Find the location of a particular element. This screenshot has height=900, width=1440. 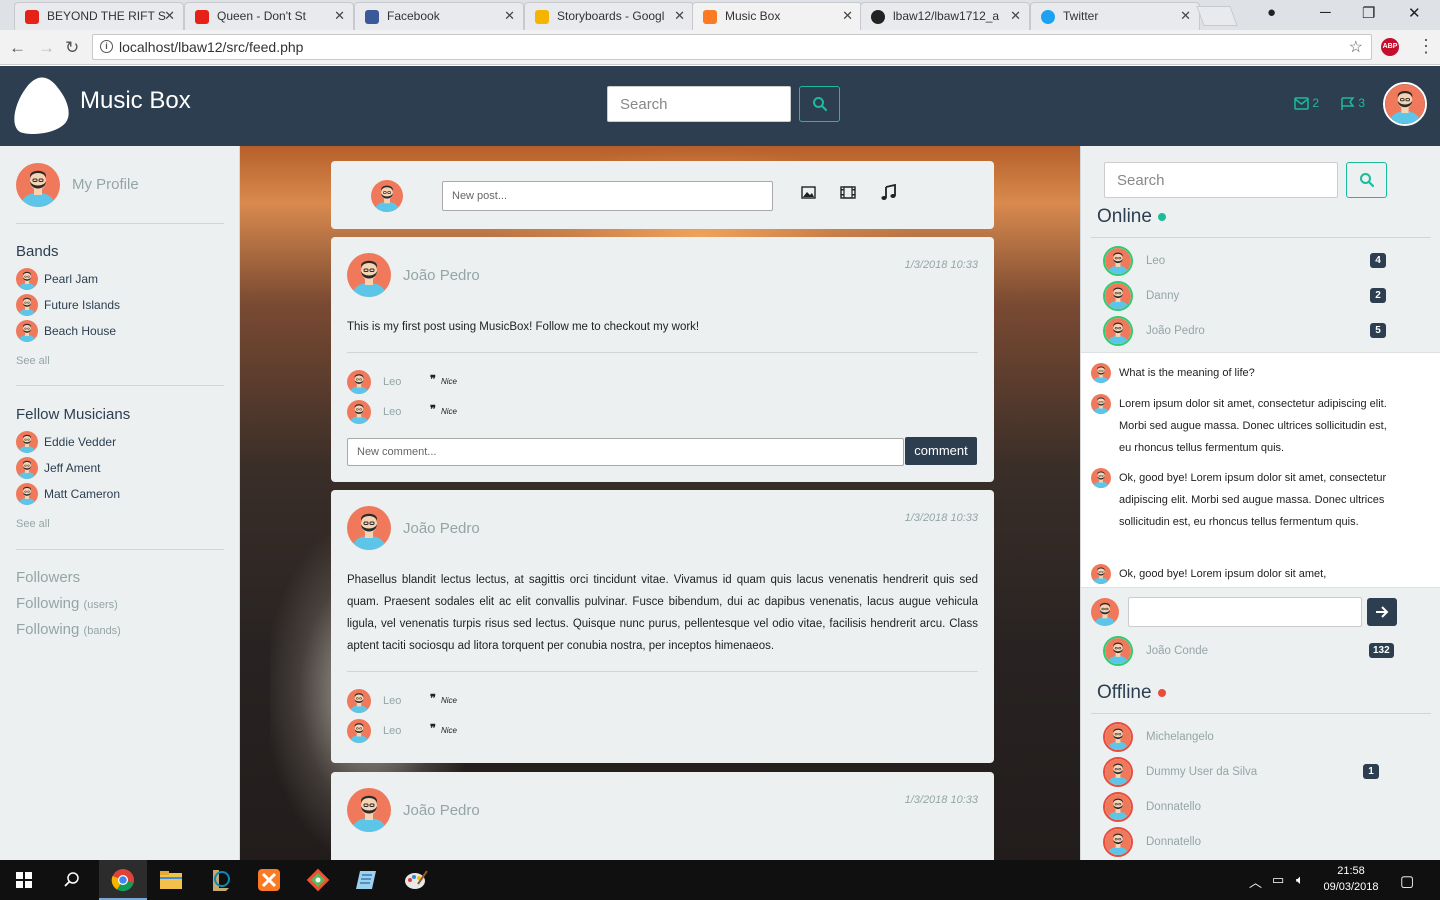

notifications-button: 3 is located at coordinates (1352, 103).